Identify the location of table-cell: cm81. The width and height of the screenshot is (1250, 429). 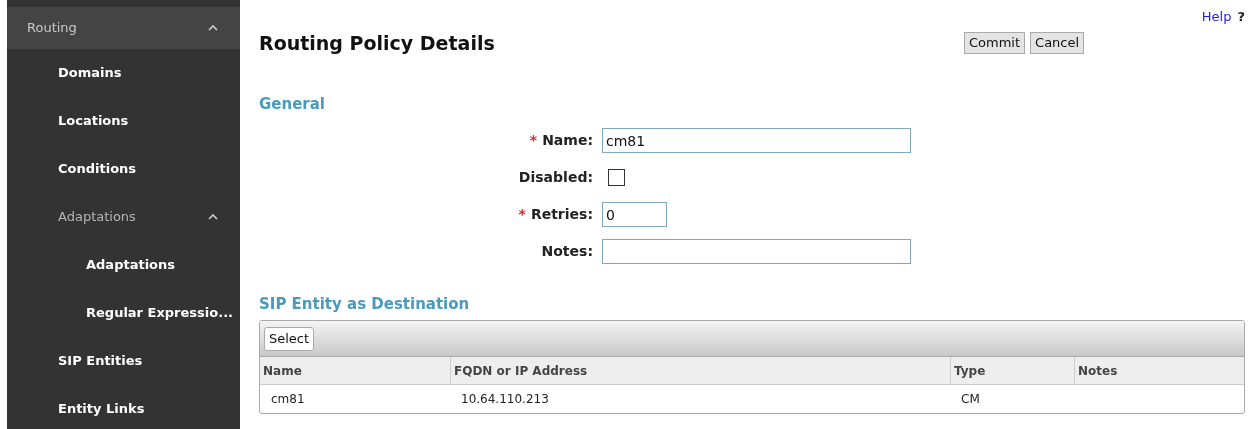
(288, 399).